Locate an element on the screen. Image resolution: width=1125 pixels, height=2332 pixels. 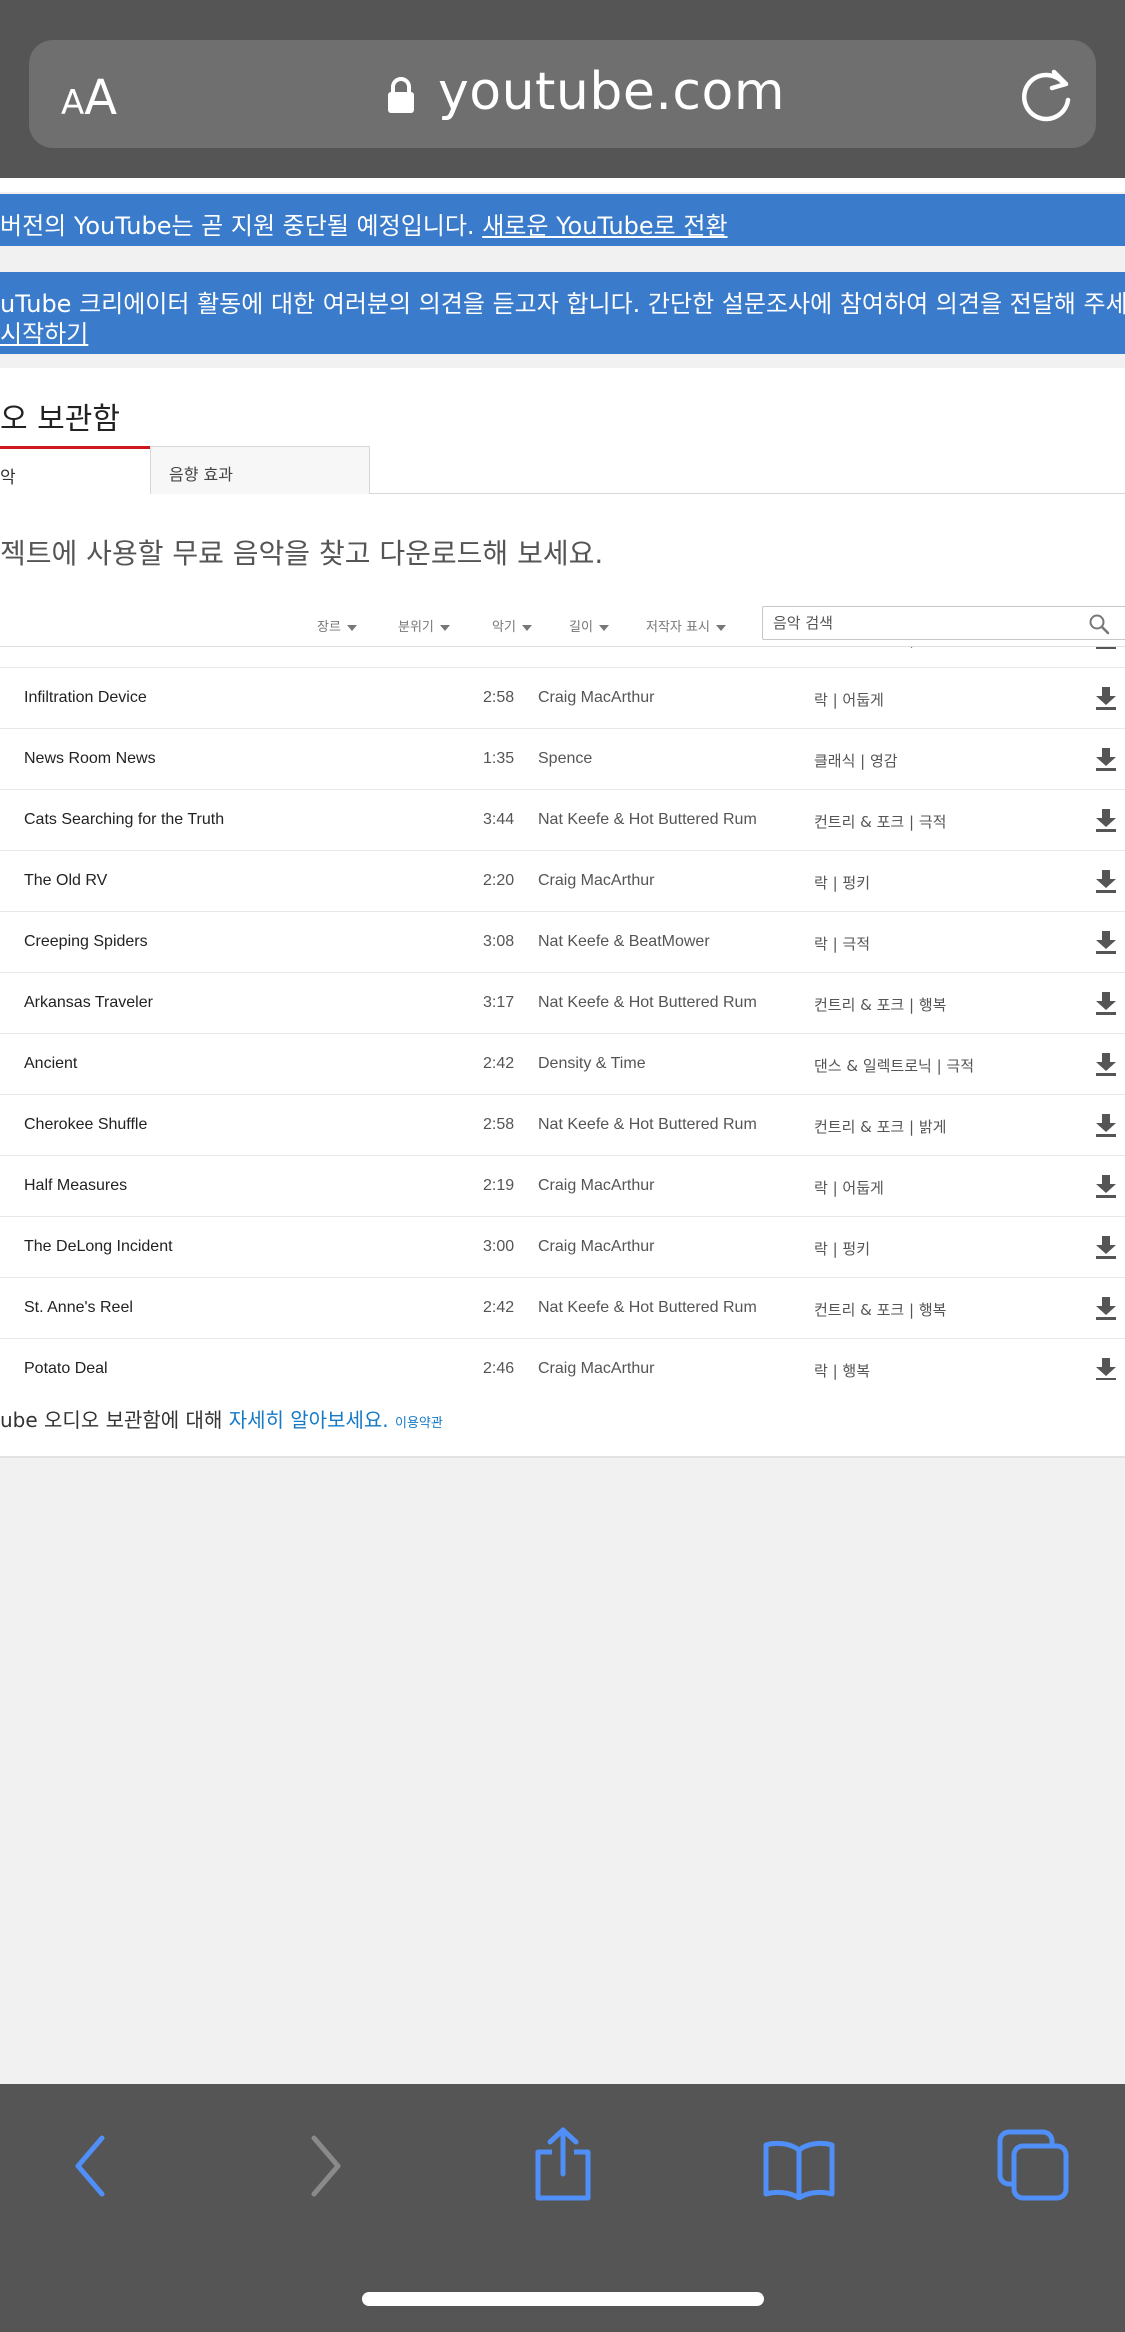
home-indicator is located at coordinates (563, 2299).